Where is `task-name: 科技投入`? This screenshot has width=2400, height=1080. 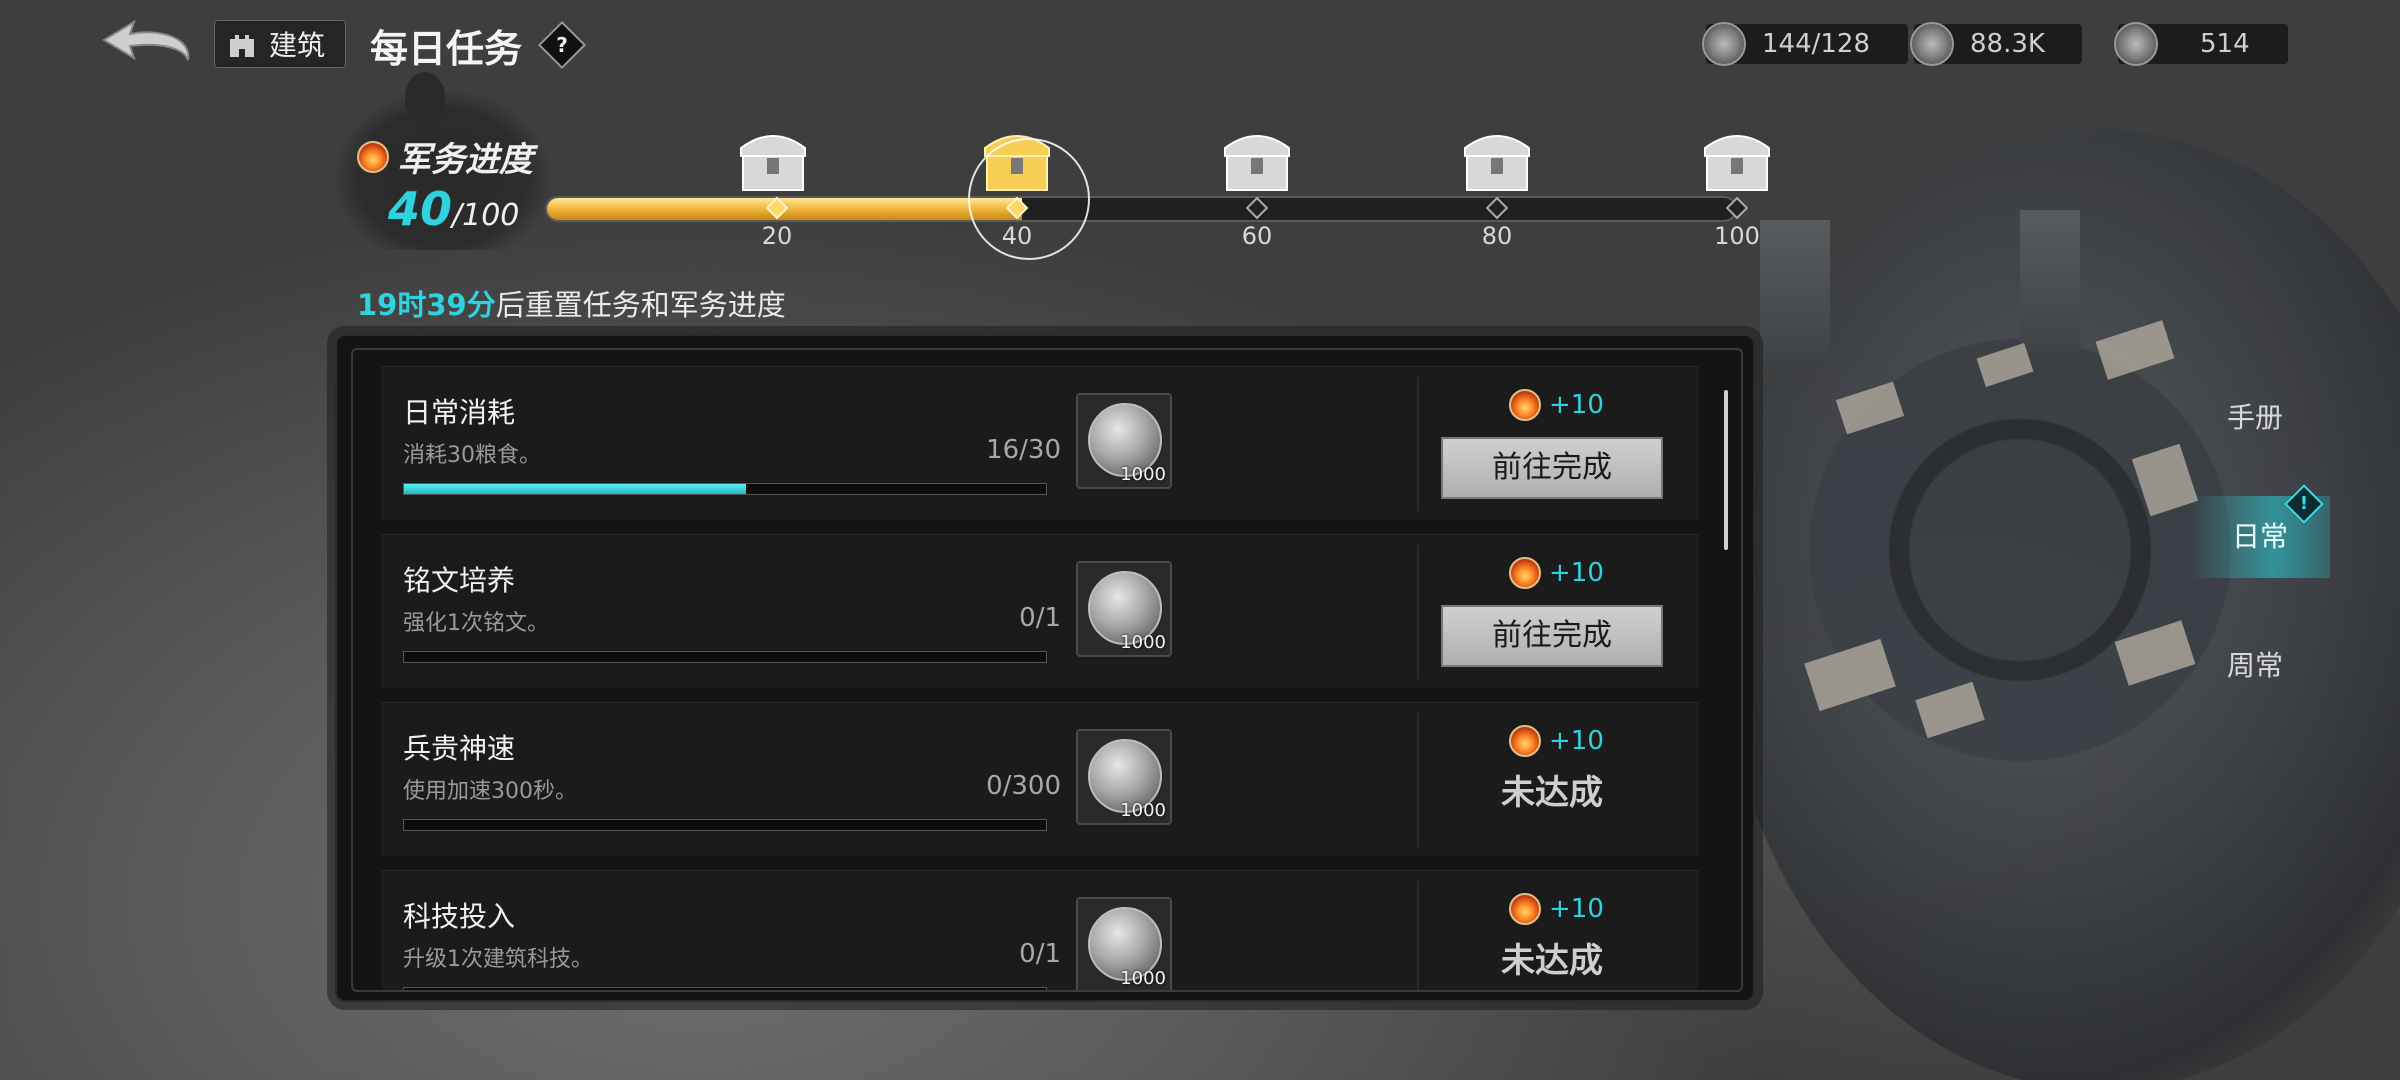
task-name: 科技投入 is located at coordinates (459, 916).